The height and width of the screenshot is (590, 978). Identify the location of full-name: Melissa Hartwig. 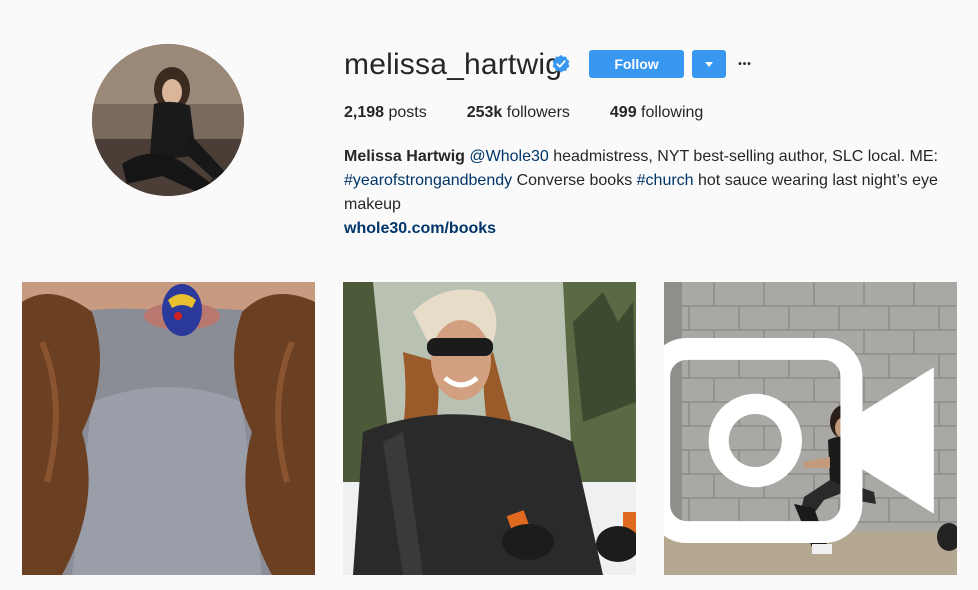
(404, 156).